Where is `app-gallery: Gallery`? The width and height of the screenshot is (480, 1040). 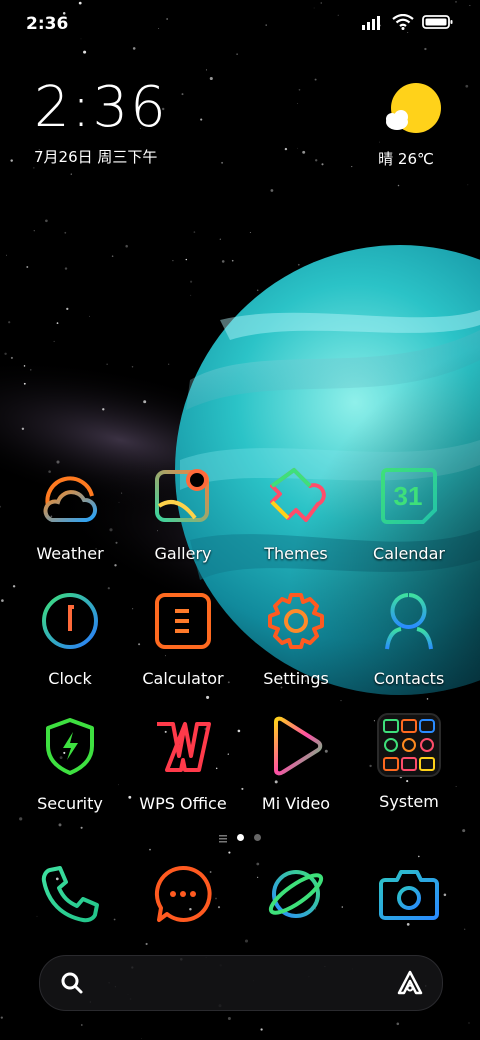 app-gallery: Gallery is located at coordinates (183, 514).